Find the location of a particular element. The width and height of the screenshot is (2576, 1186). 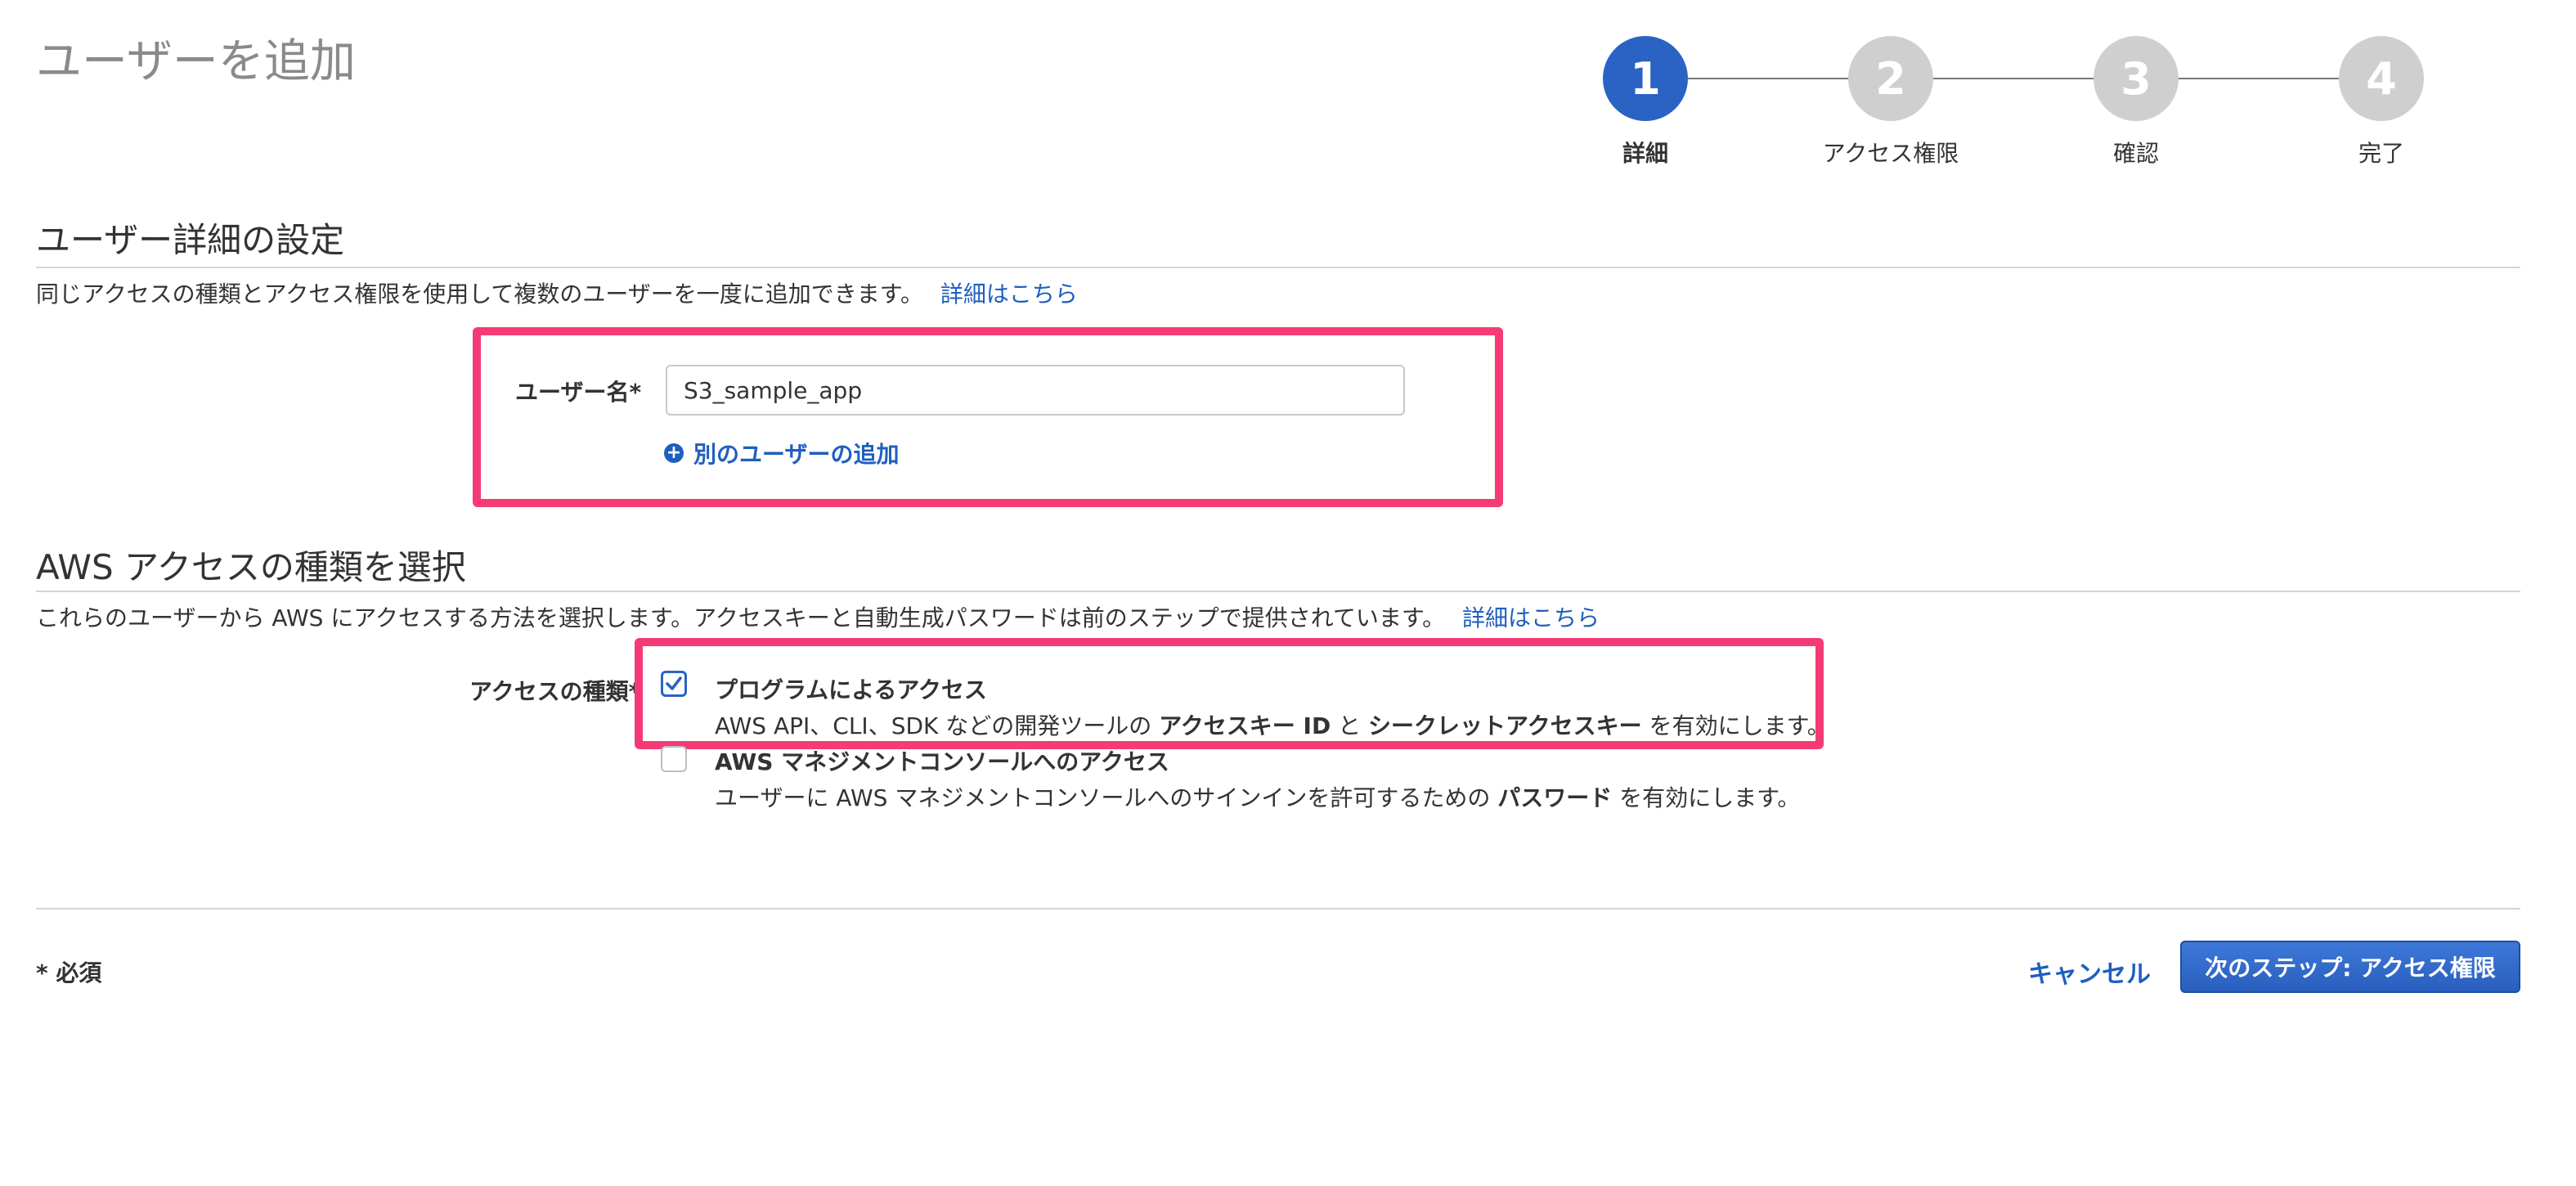

console-access-checkbox is located at coordinates (674, 759).